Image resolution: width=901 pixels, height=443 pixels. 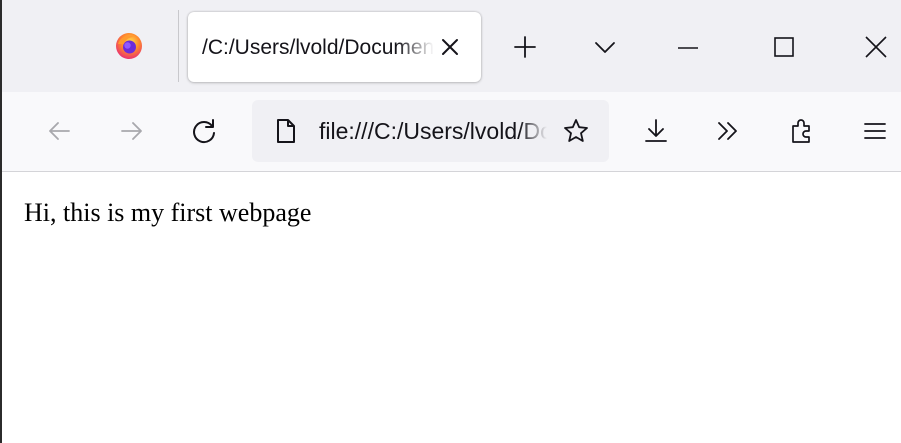 I want to click on hamburger-menu-icon, so click(x=875, y=131).